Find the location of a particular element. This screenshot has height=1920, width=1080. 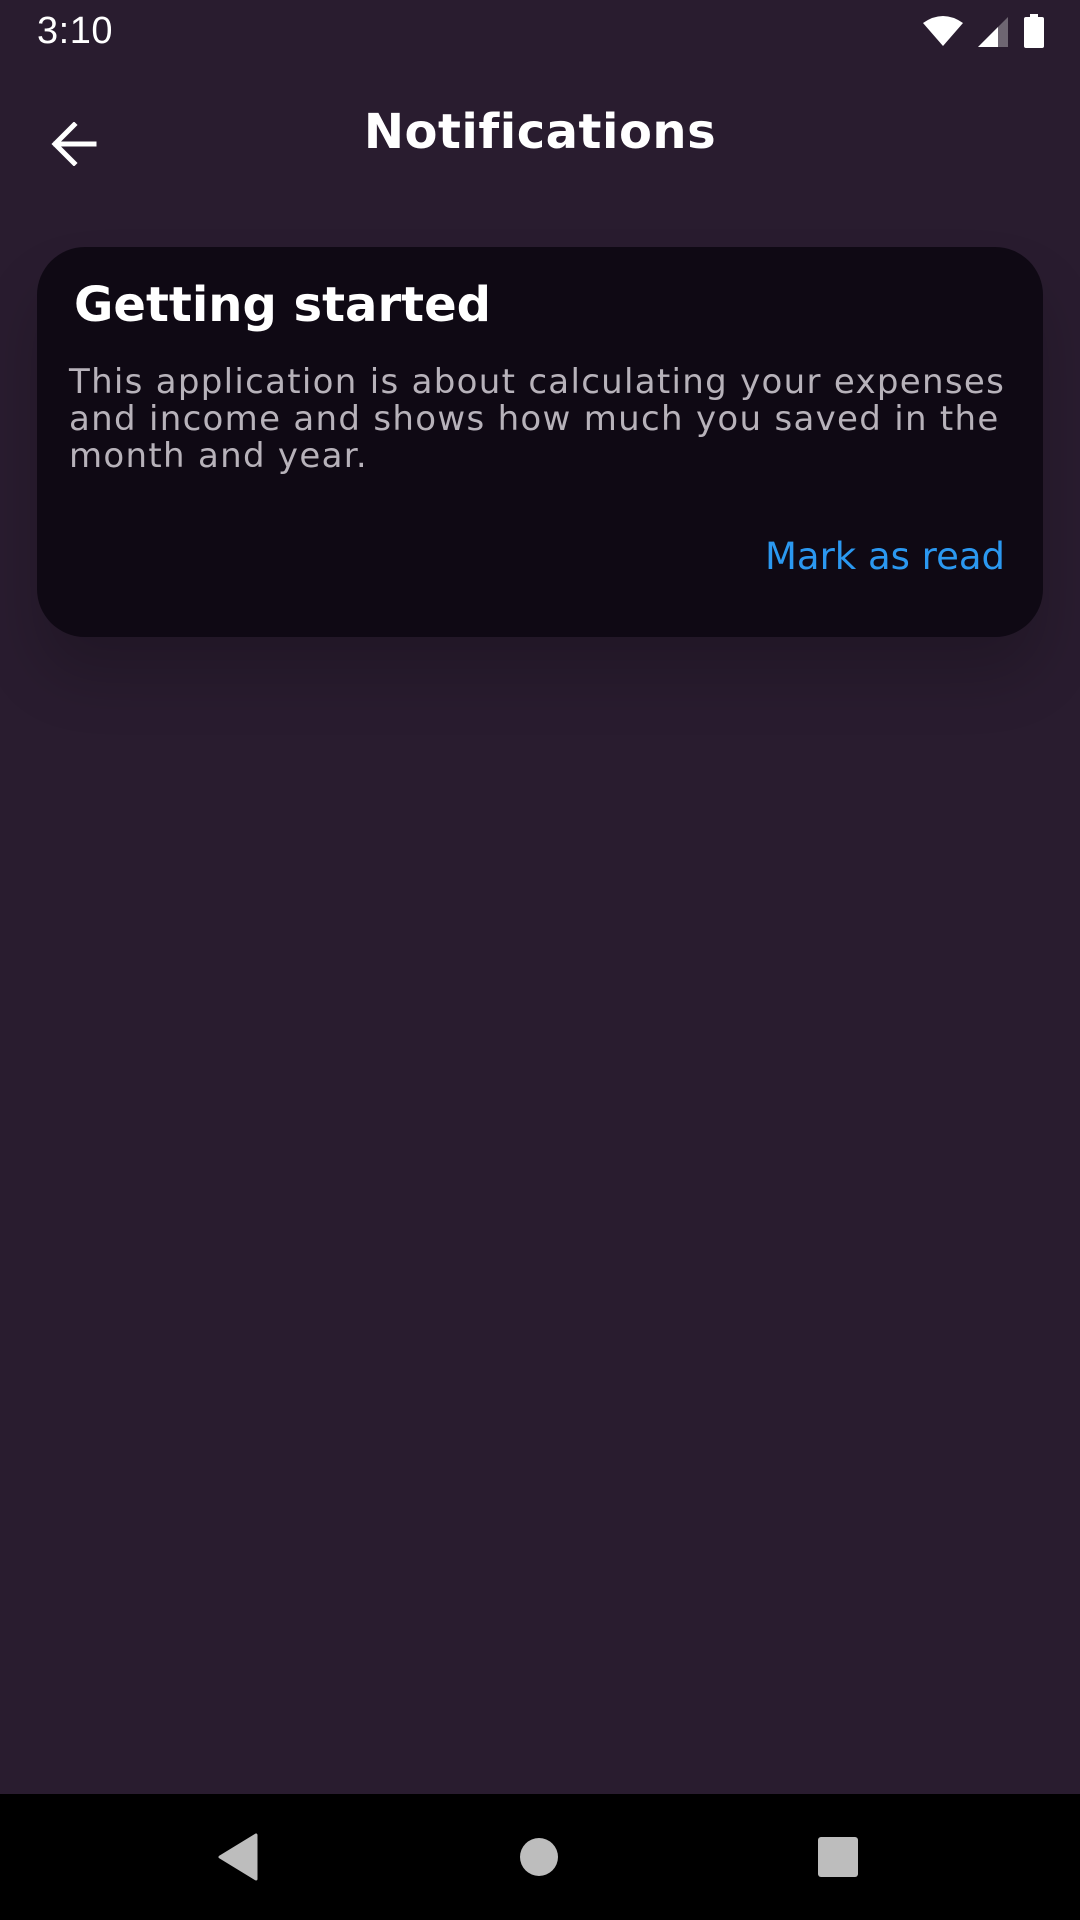

status-icons is located at coordinates (976, 31).